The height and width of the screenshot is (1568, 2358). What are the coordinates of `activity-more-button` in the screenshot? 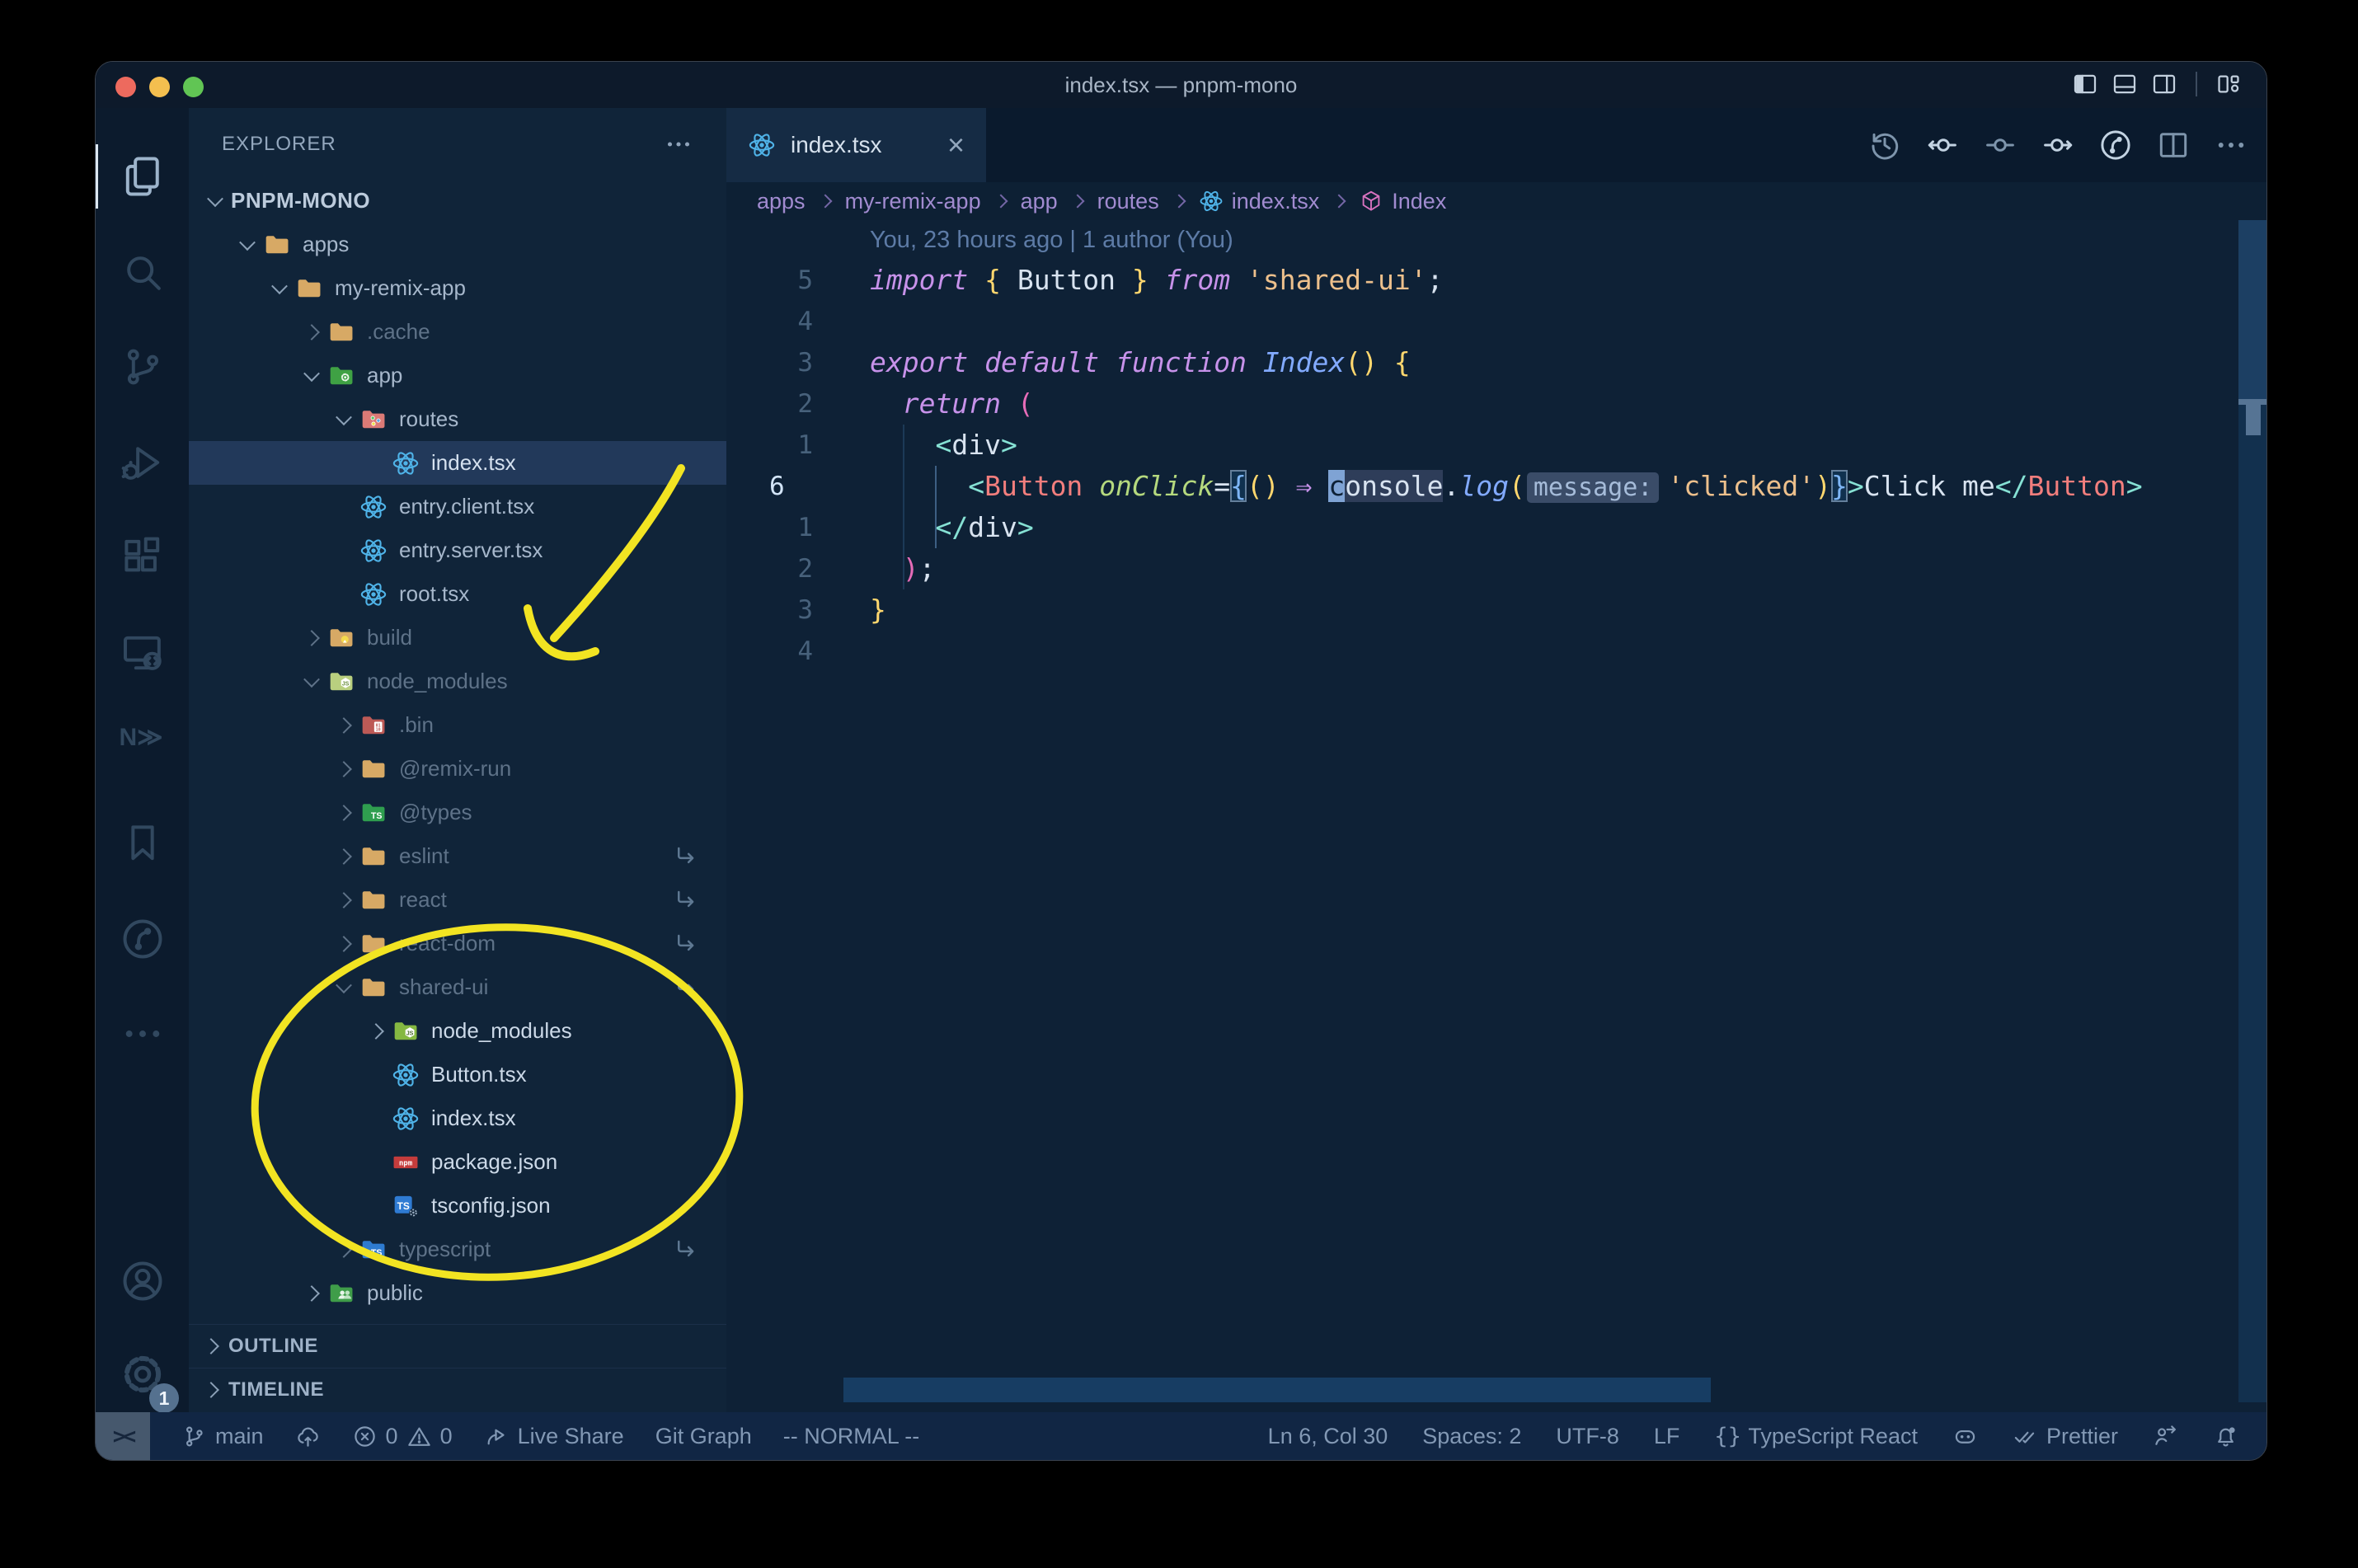 It's located at (142, 1033).